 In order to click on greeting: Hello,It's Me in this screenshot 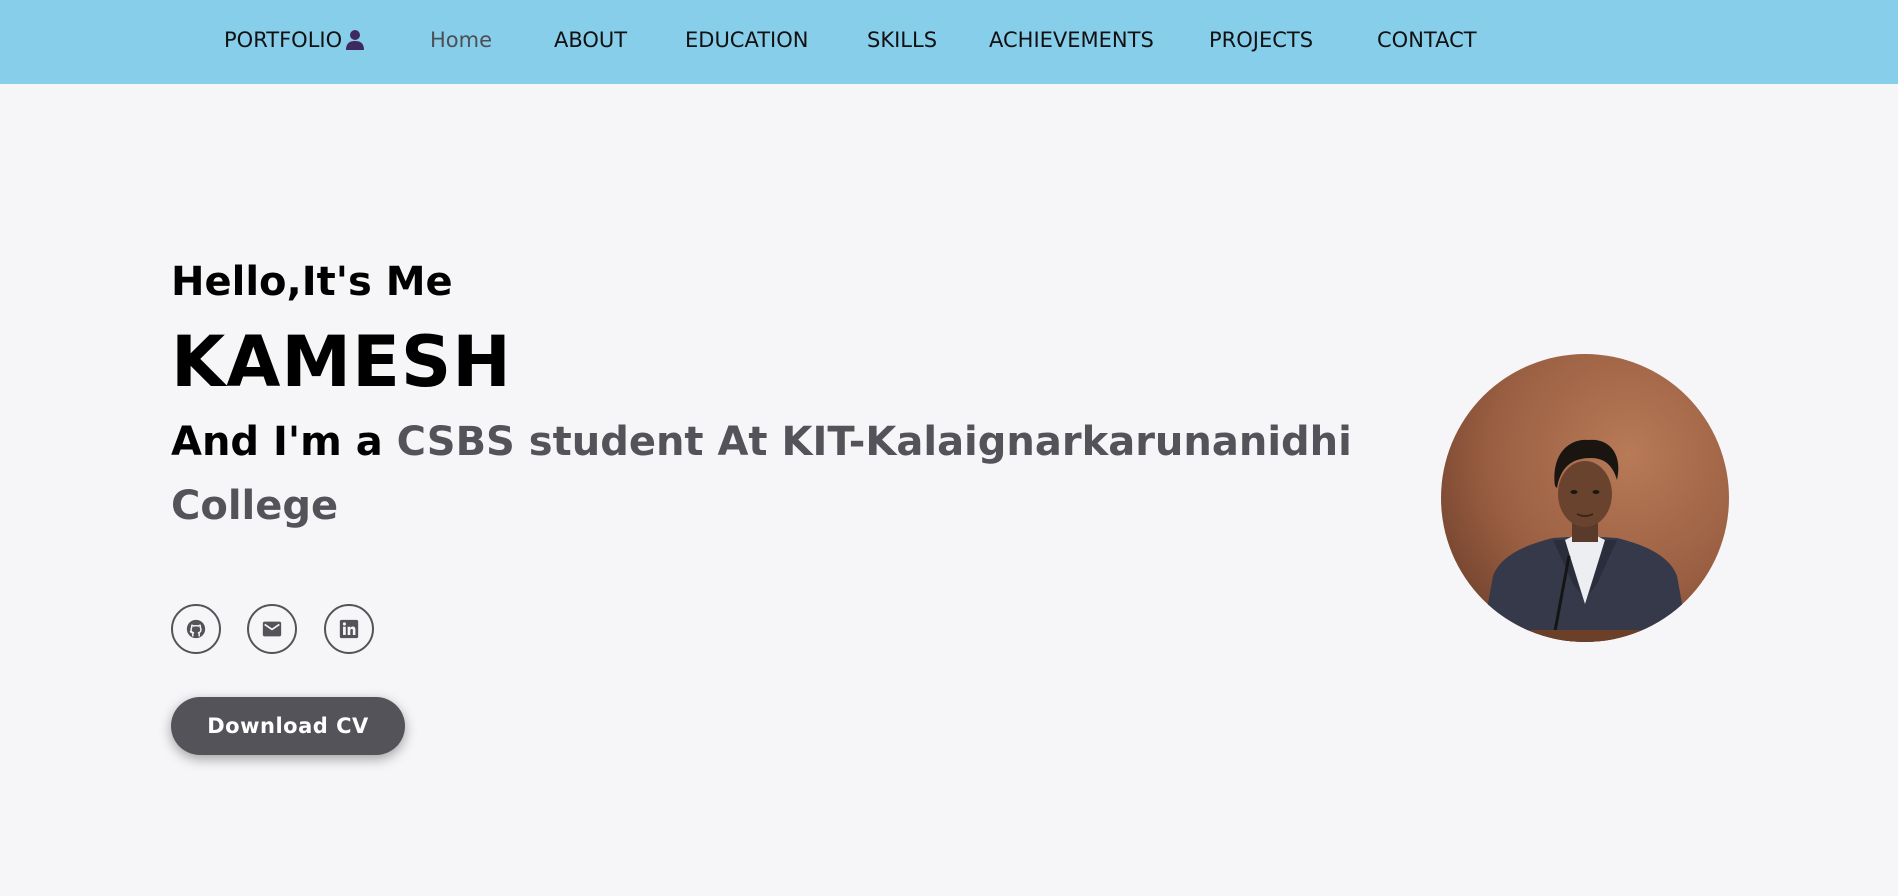, I will do `click(312, 282)`.